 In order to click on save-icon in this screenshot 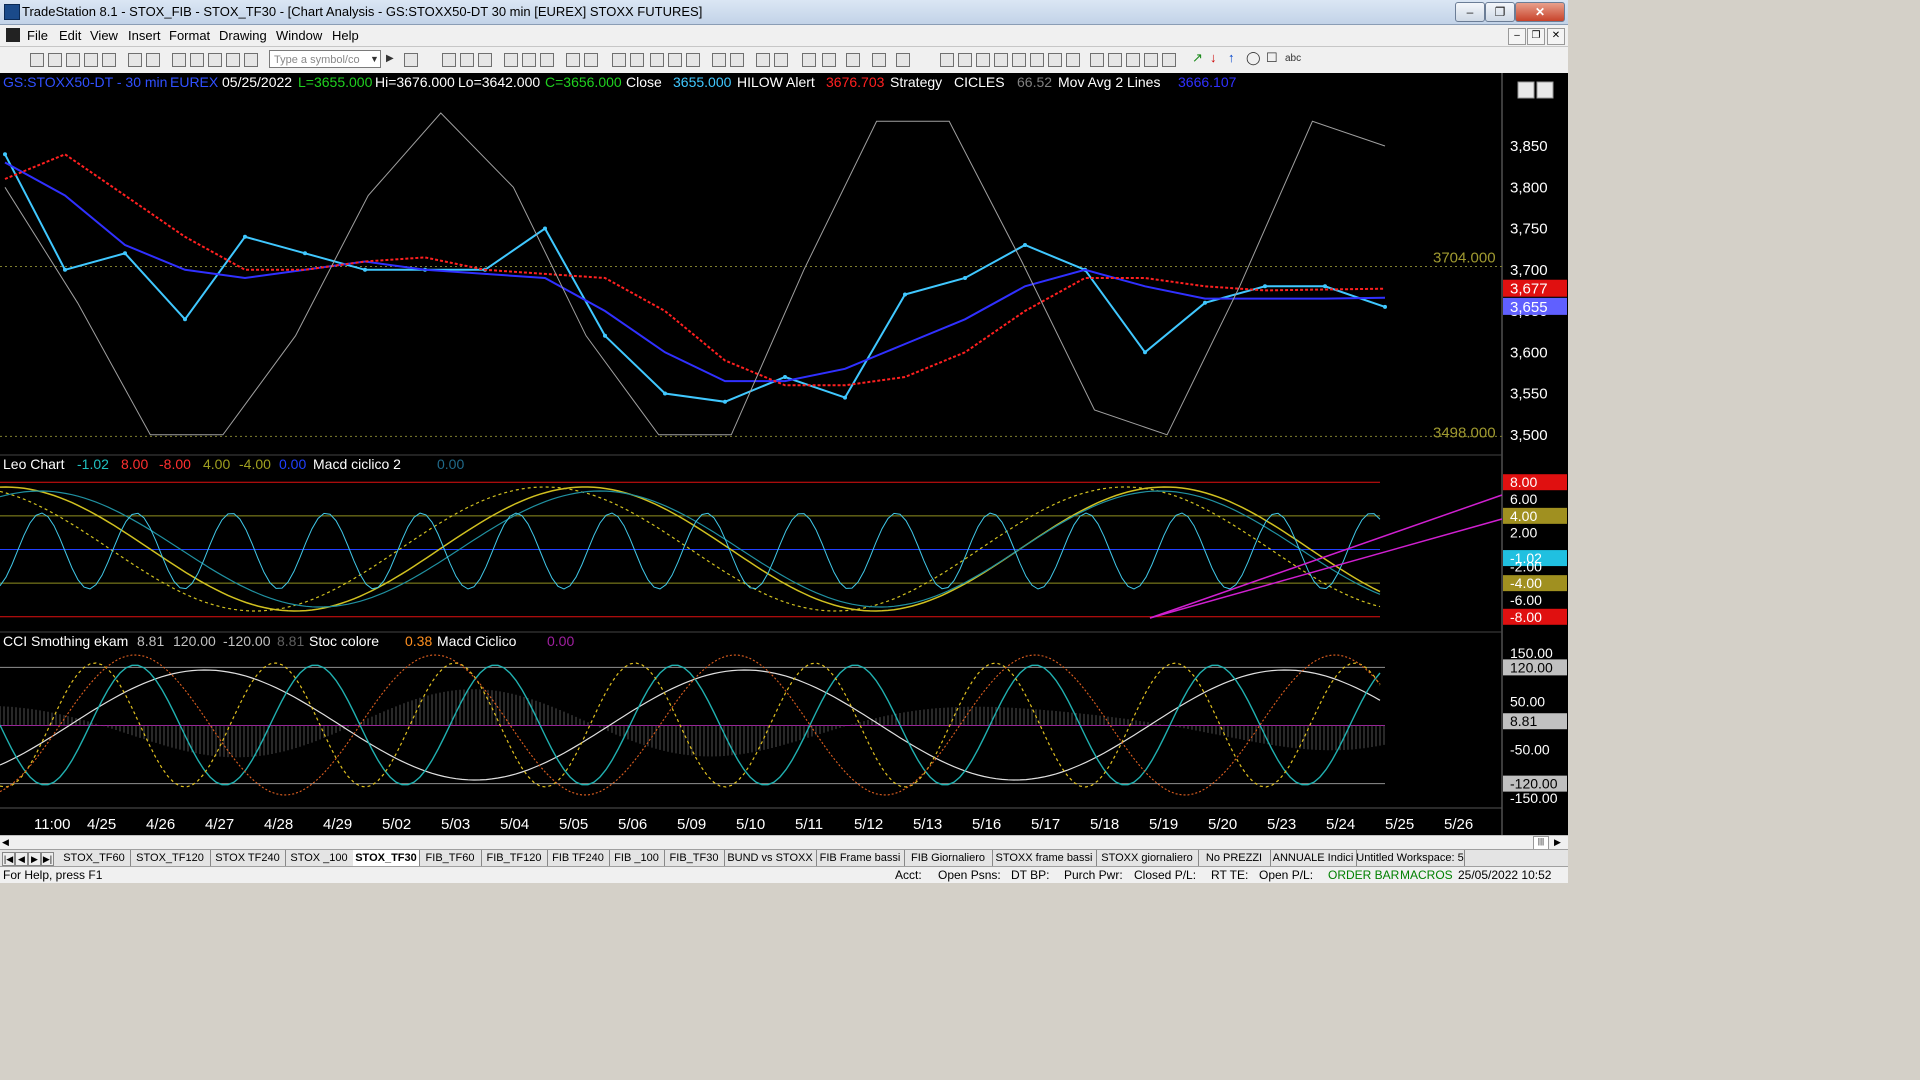, I will do `click(91, 60)`.